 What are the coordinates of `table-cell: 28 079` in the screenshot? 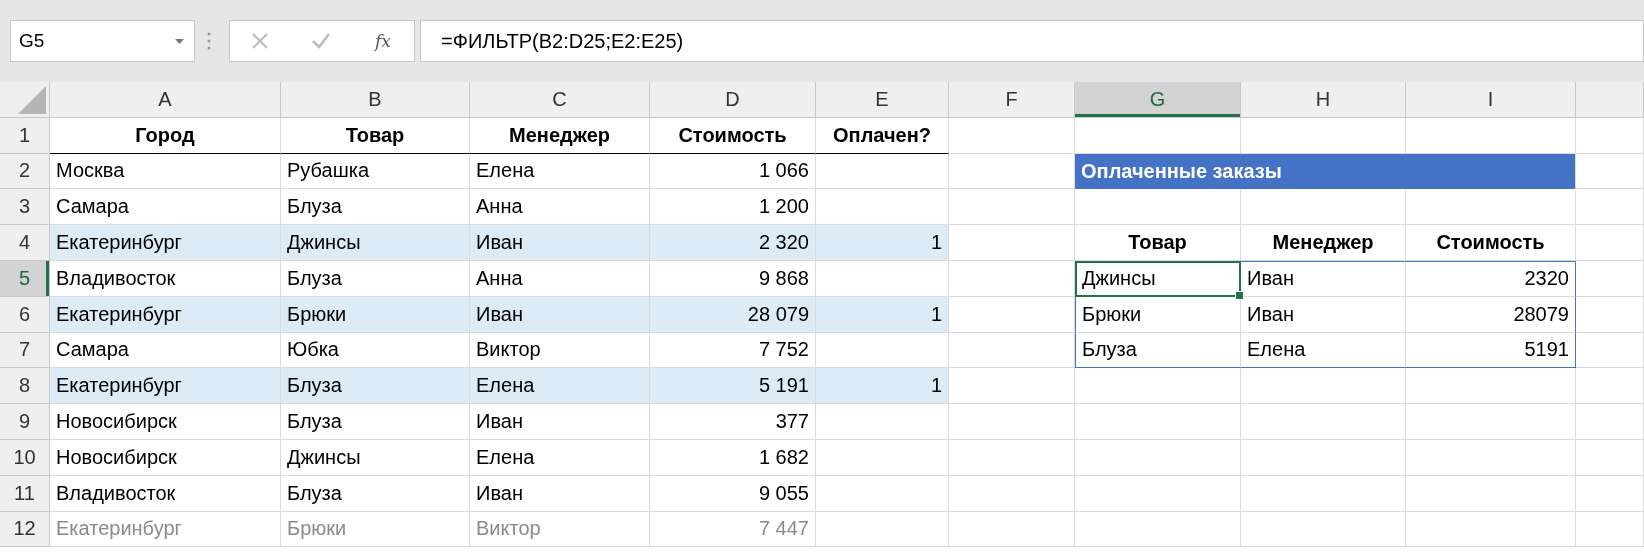 It's located at (733, 314).